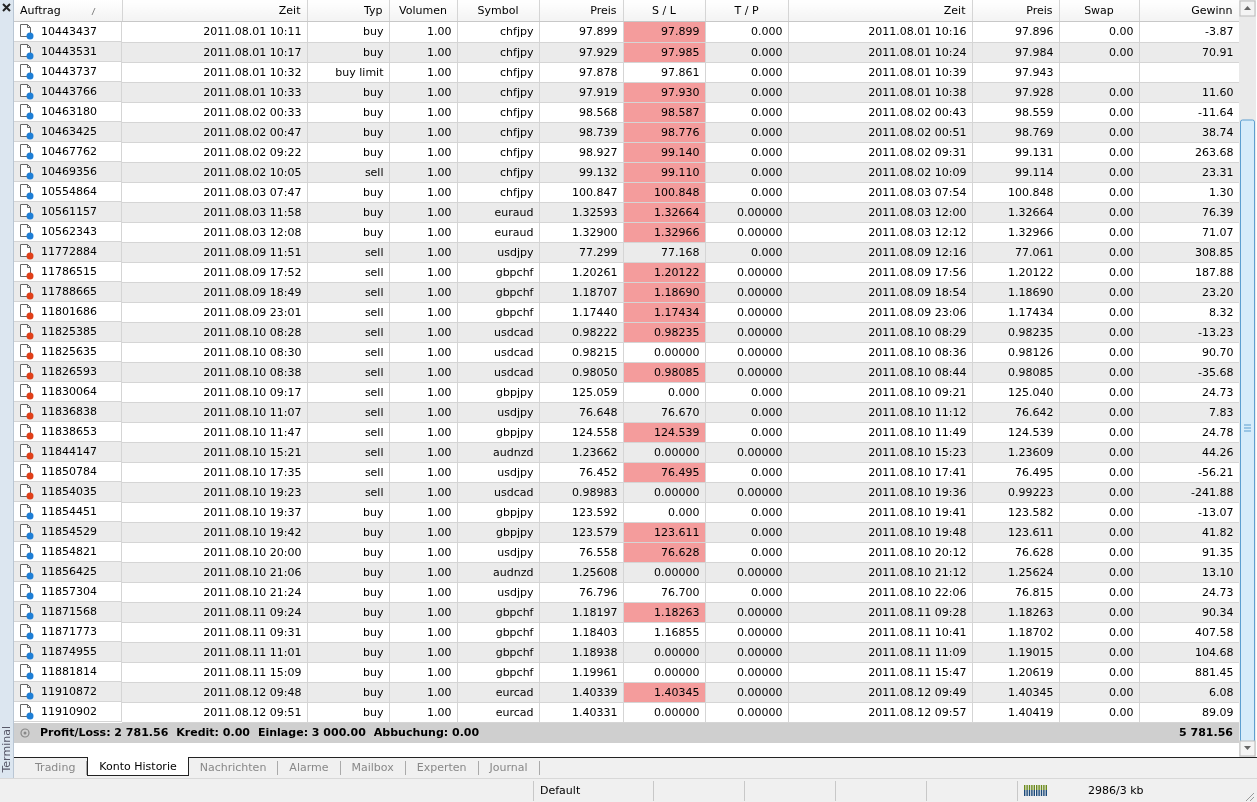 The image size is (1257, 802). What do you see at coordinates (1015, 272) in the screenshot?
I see `table-cell: 1.20122` at bounding box center [1015, 272].